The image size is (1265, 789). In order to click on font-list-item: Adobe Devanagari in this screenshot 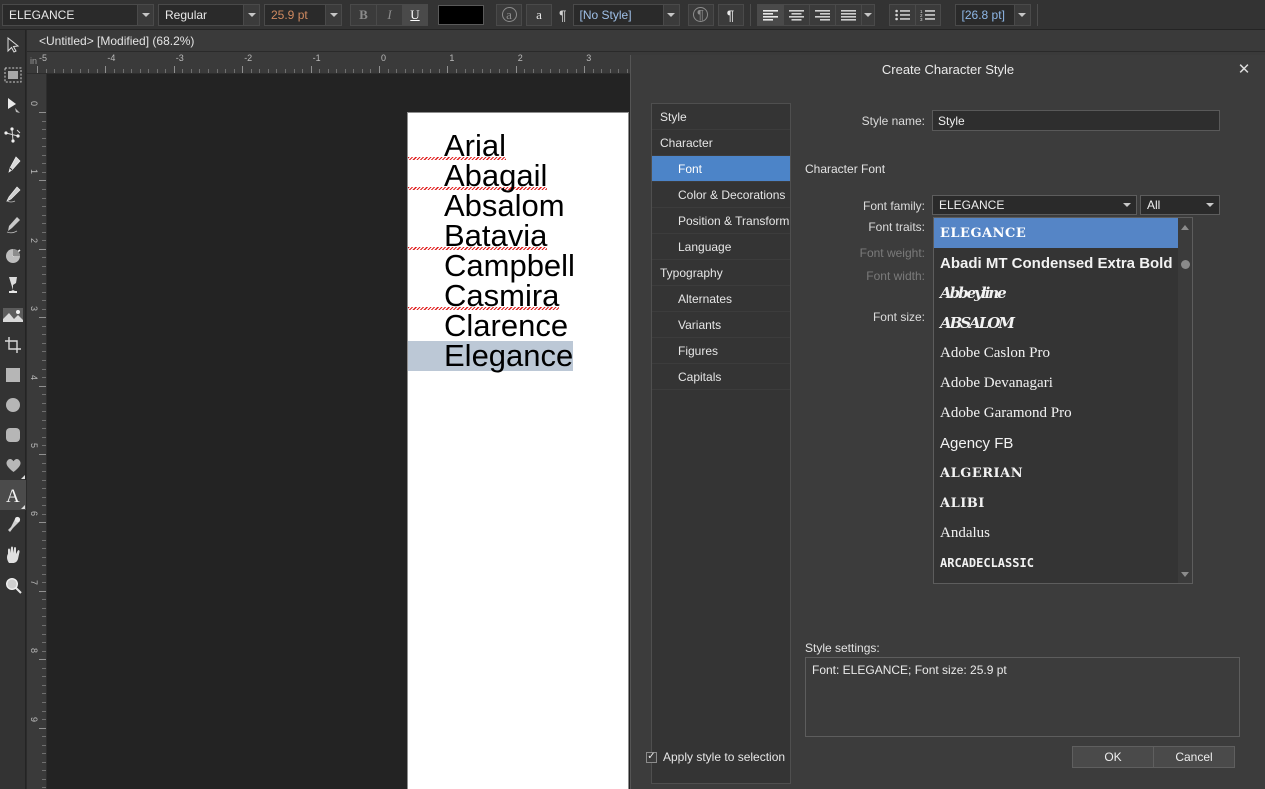, I will do `click(1063, 383)`.